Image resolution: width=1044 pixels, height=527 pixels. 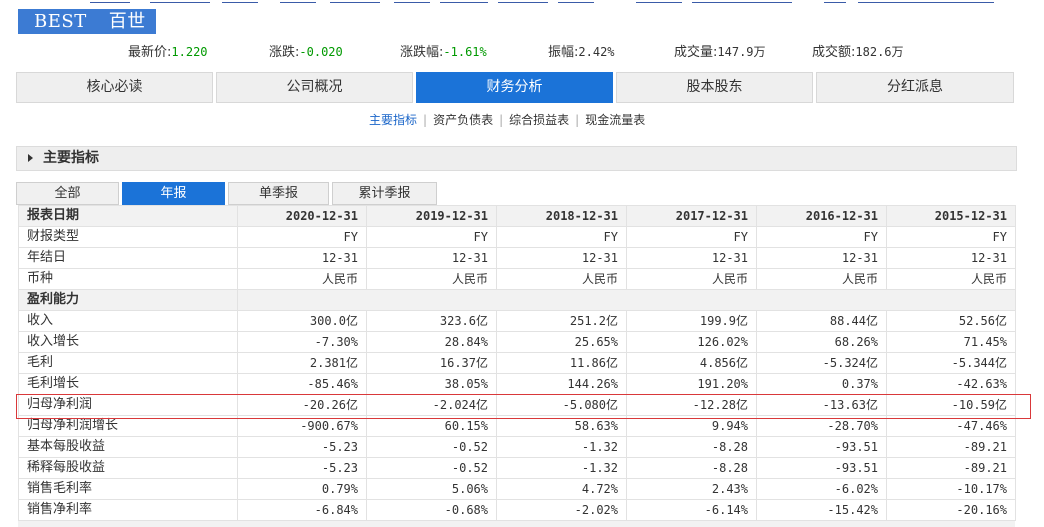 I want to click on column-header: 2020-12-31, so click(x=302, y=216).